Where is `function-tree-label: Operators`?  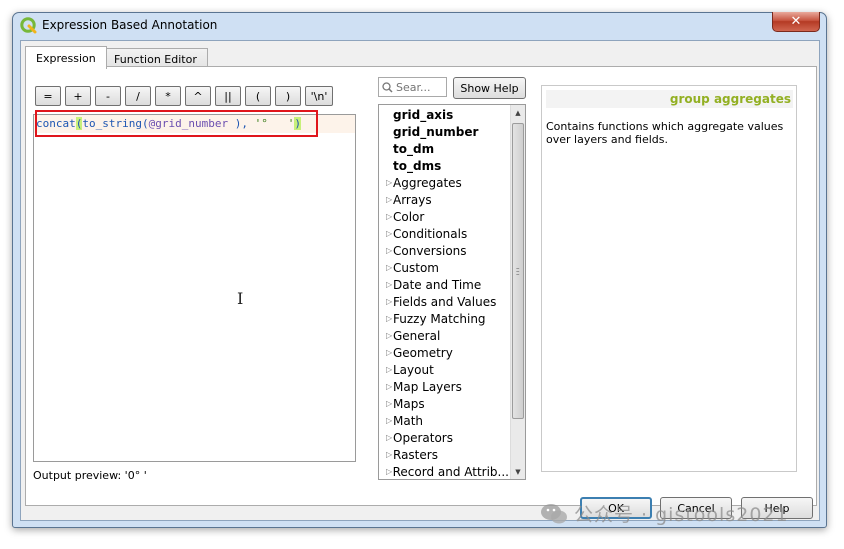
function-tree-label: Operators is located at coordinates (423, 437).